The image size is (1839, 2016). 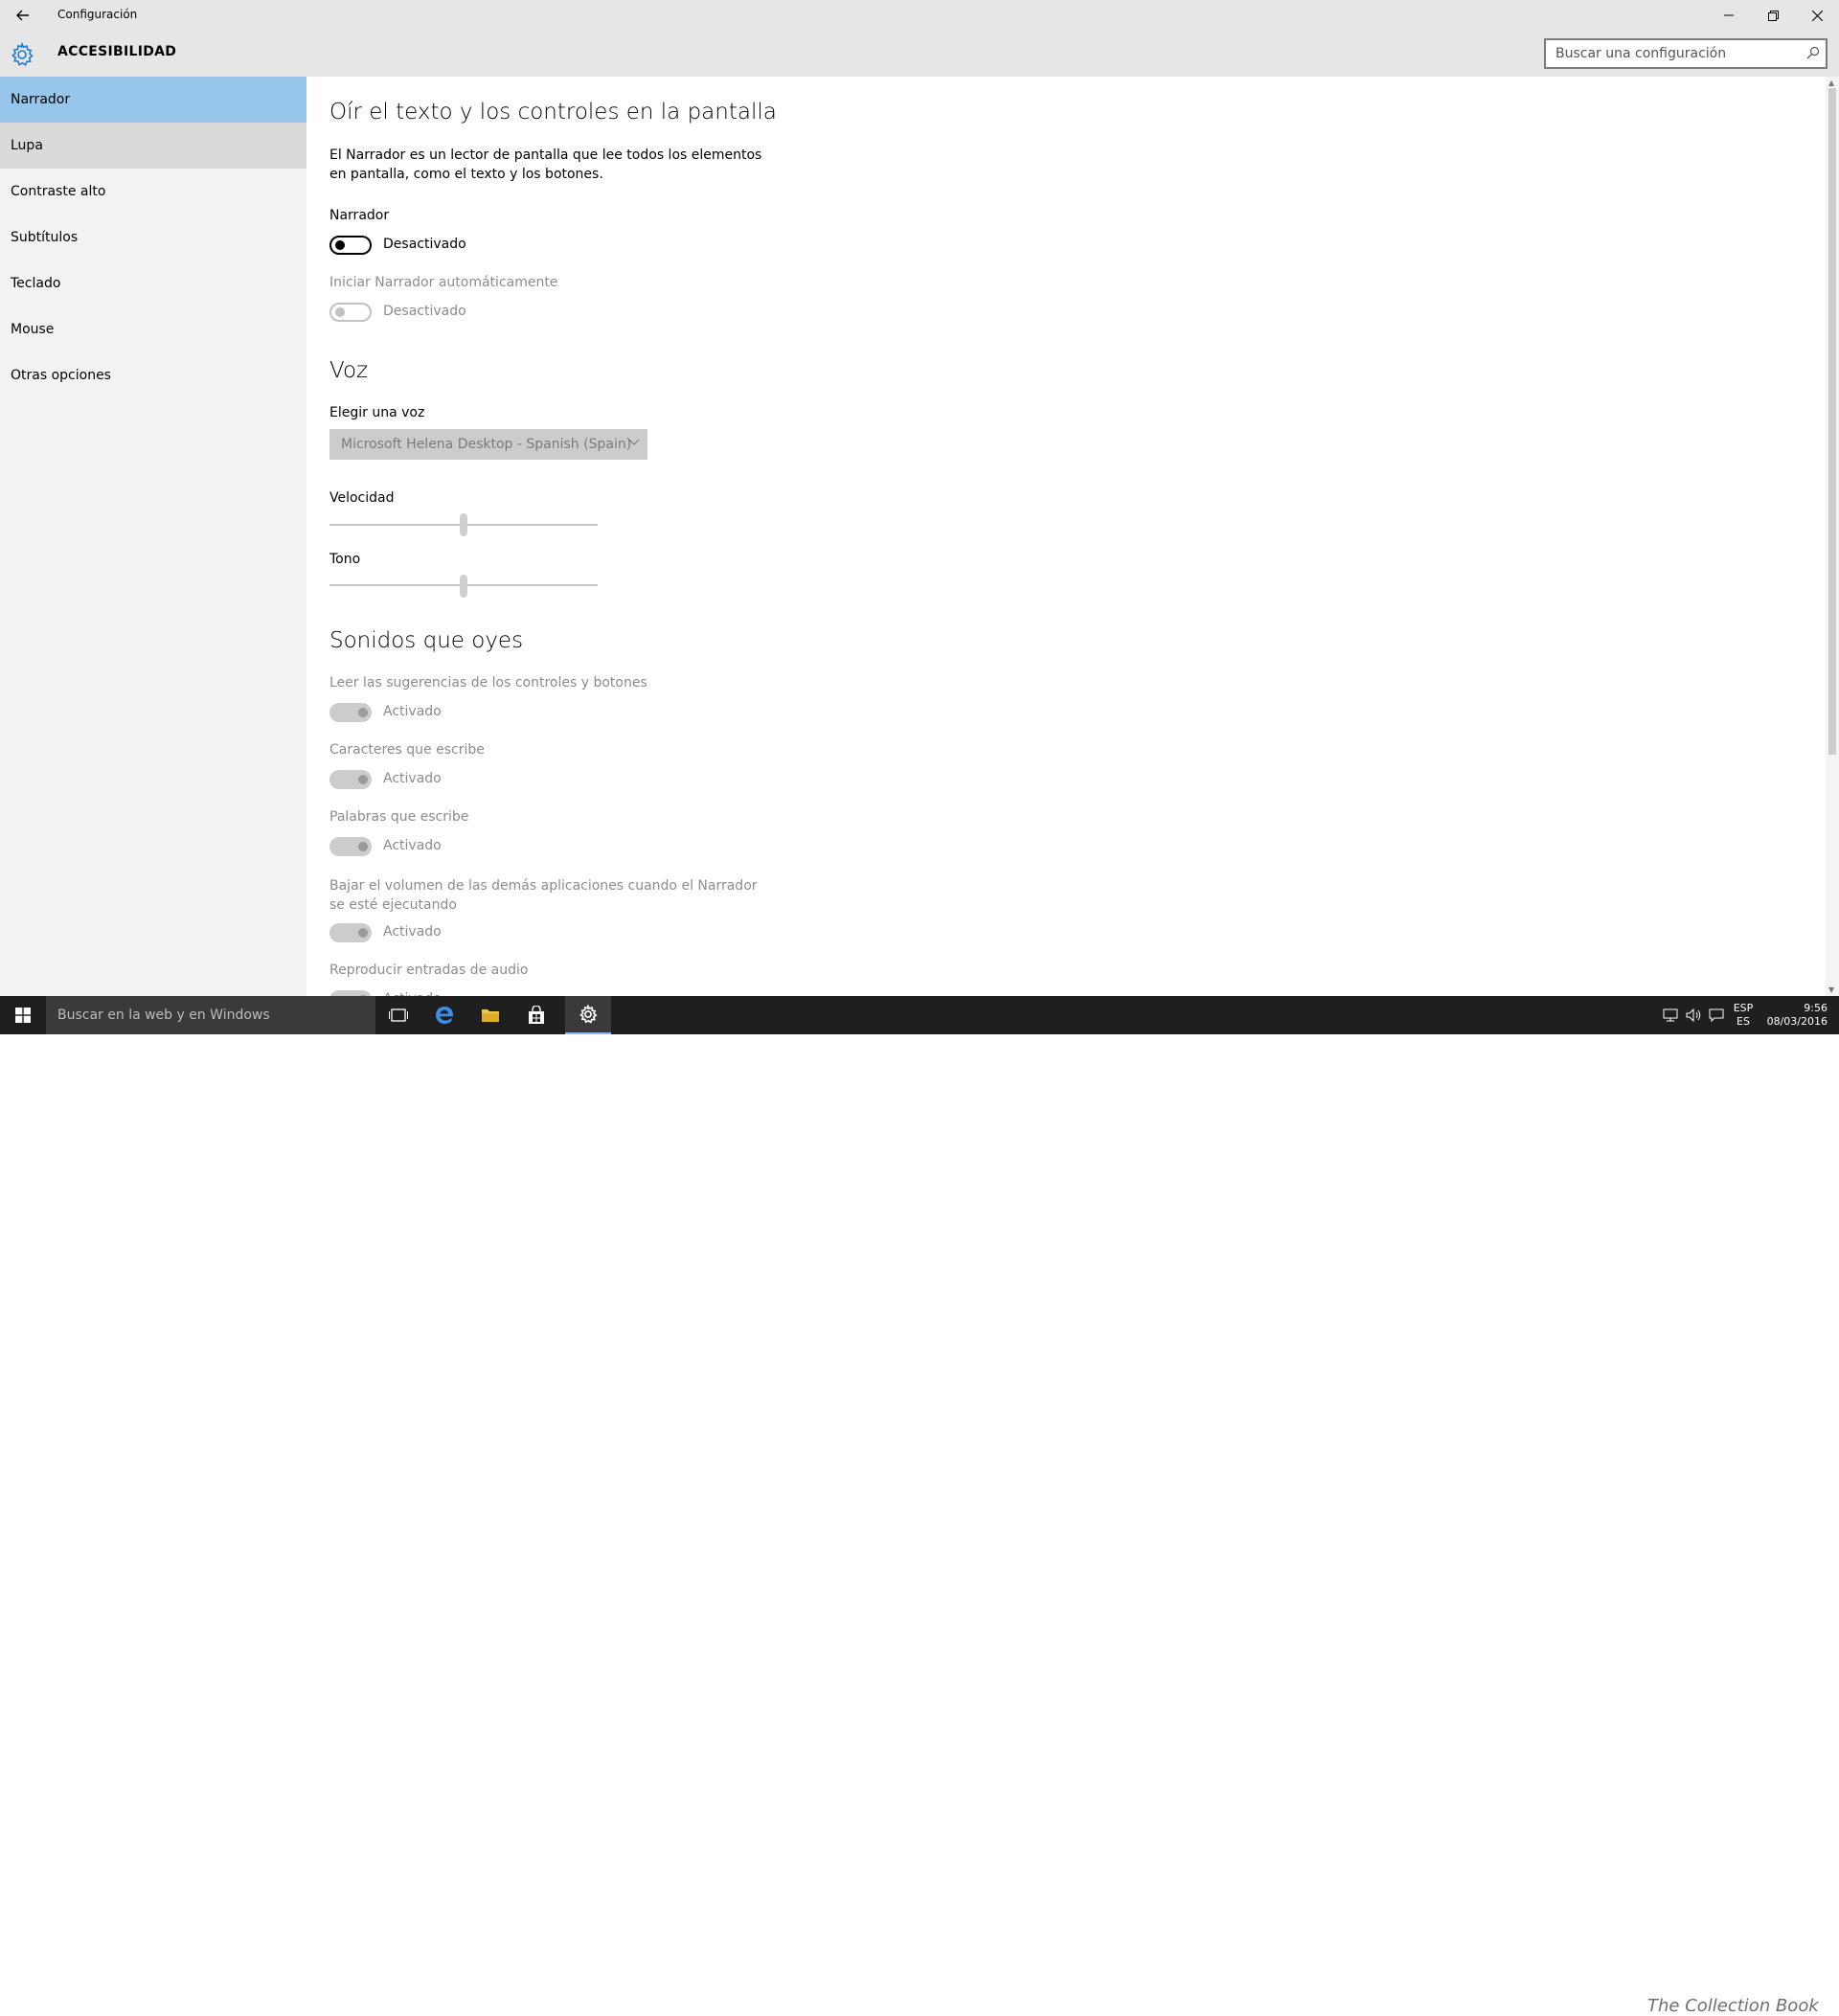 I want to click on settings-taskbar-button, so click(x=588, y=1015).